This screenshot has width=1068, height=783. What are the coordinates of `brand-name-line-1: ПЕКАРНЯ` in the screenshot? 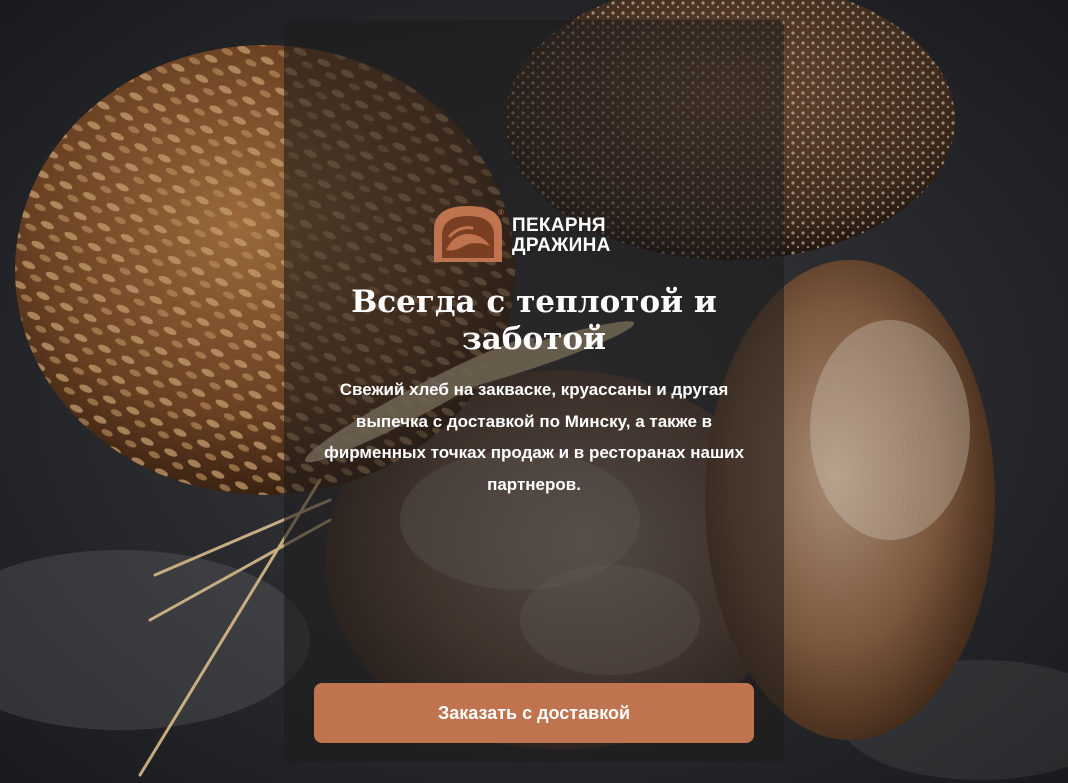 It's located at (559, 225).